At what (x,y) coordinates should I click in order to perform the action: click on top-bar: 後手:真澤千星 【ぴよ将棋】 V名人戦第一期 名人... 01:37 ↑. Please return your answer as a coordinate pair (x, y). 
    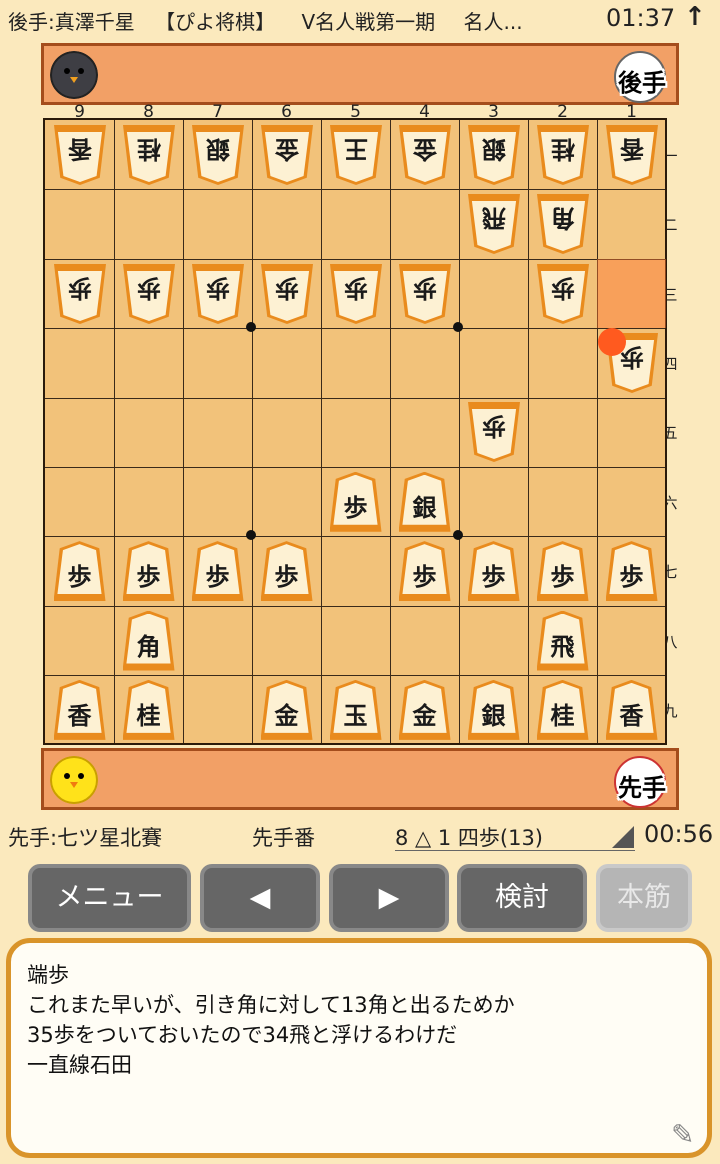
    Looking at the image, I should click on (360, 21).